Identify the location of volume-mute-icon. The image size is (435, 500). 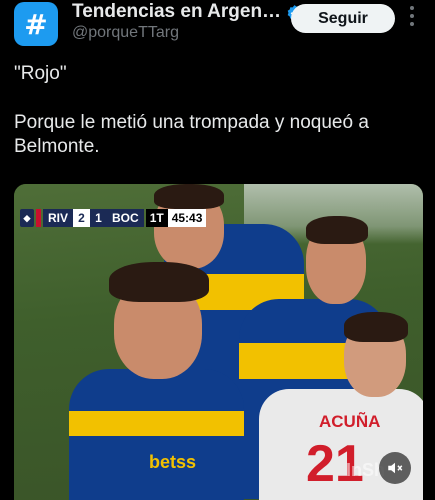
(395, 468).